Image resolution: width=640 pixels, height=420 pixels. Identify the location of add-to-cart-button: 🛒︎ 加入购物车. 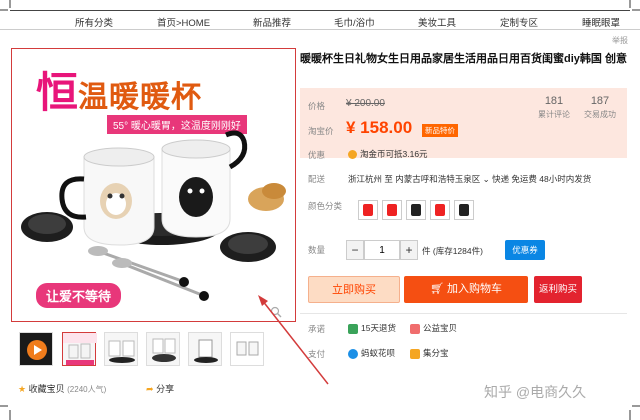
(466, 289).